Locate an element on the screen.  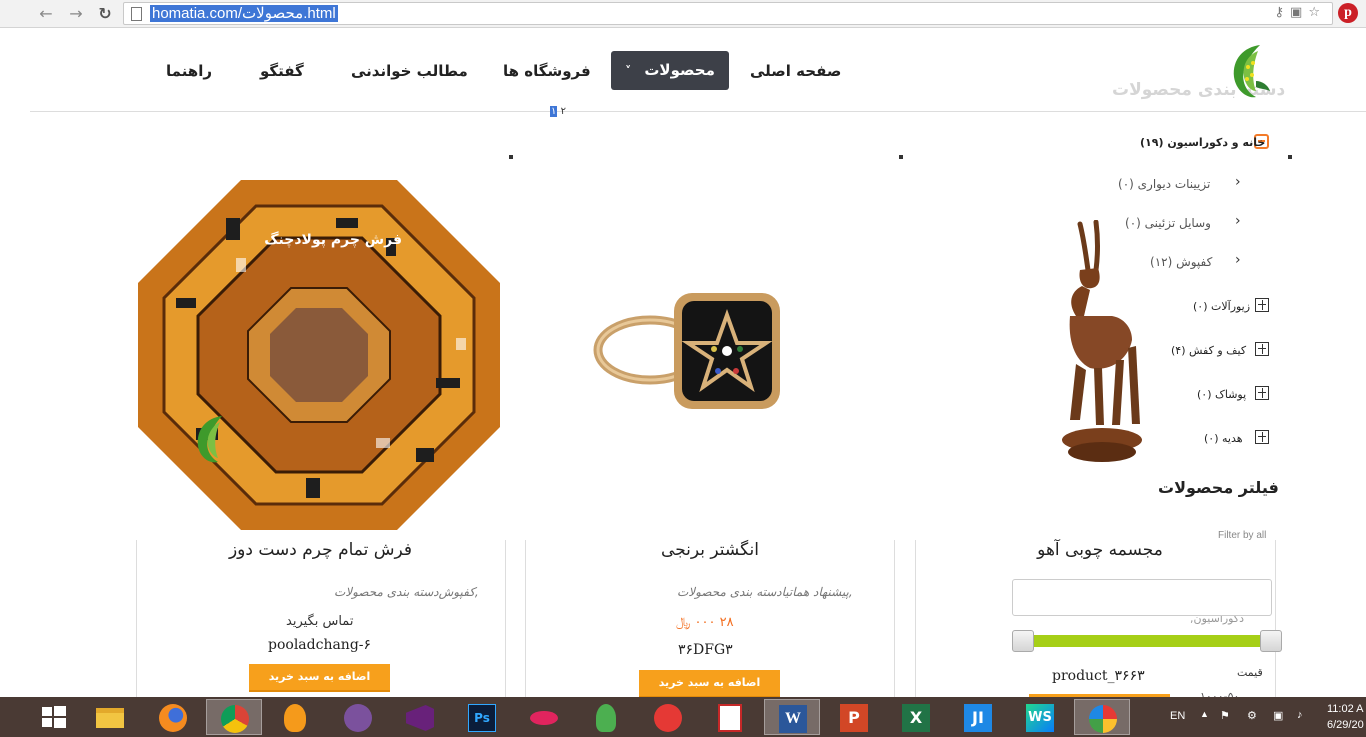
menu-stores: فروشگاه ها is located at coordinates (547, 71).